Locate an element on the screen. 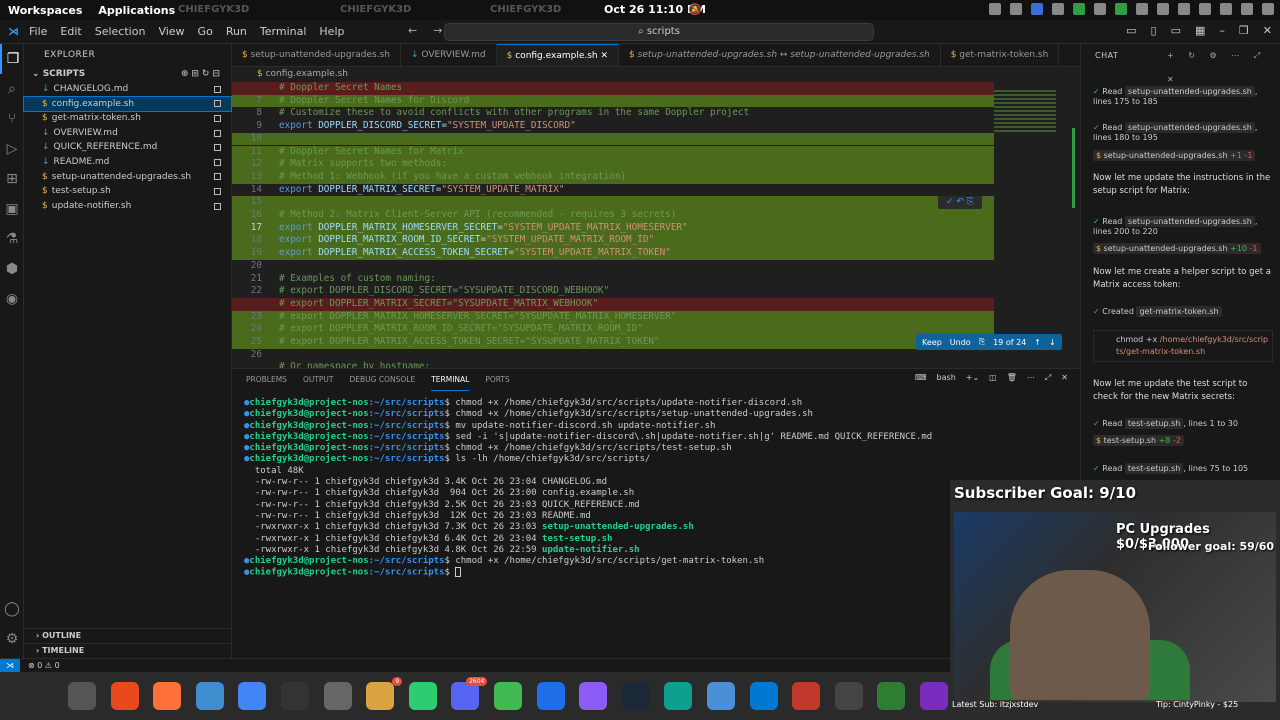  breadcrumb: $ config.example.sh is located at coordinates (656, 74).